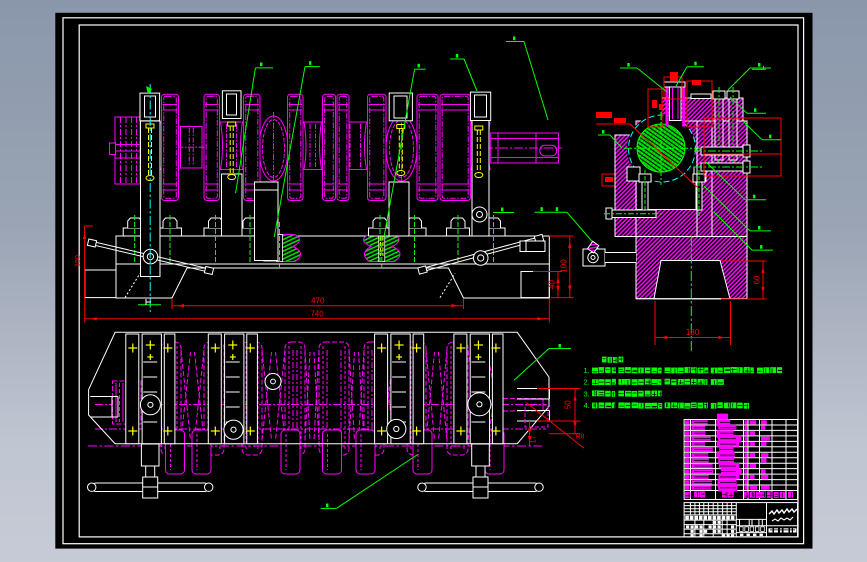 The image size is (867, 562). Describe the element at coordinates (693, 332) in the screenshot. I see `svg-text: 180` at that location.